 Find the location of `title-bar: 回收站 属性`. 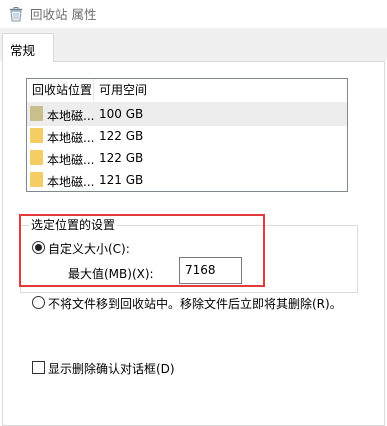

title-bar: 回收站 属性 is located at coordinates (193, 14).